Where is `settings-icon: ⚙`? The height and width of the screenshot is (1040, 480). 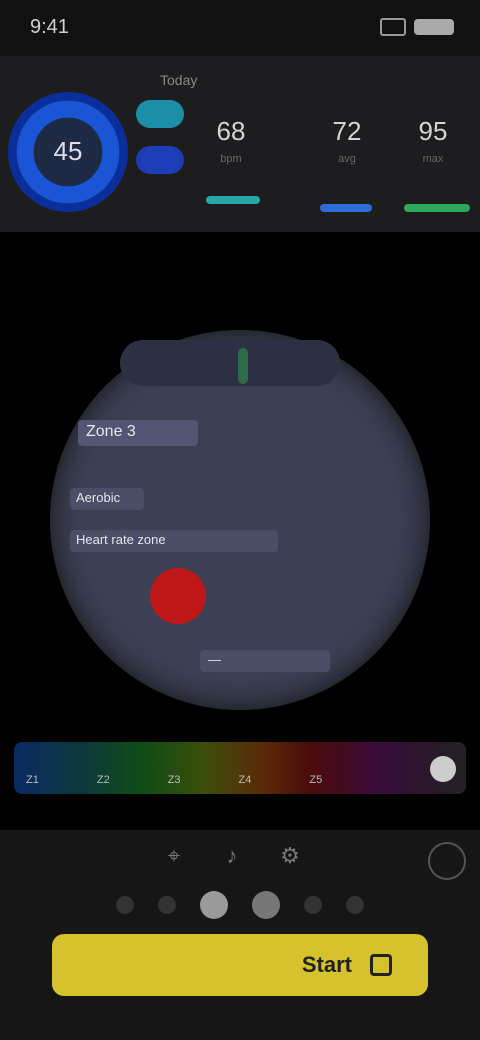 settings-icon: ⚙ is located at coordinates (290, 856).